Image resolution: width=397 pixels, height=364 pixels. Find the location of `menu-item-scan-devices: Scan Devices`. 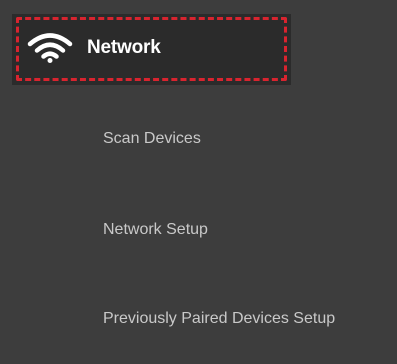

menu-item-scan-devices: Scan Devices is located at coordinates (152, 139).